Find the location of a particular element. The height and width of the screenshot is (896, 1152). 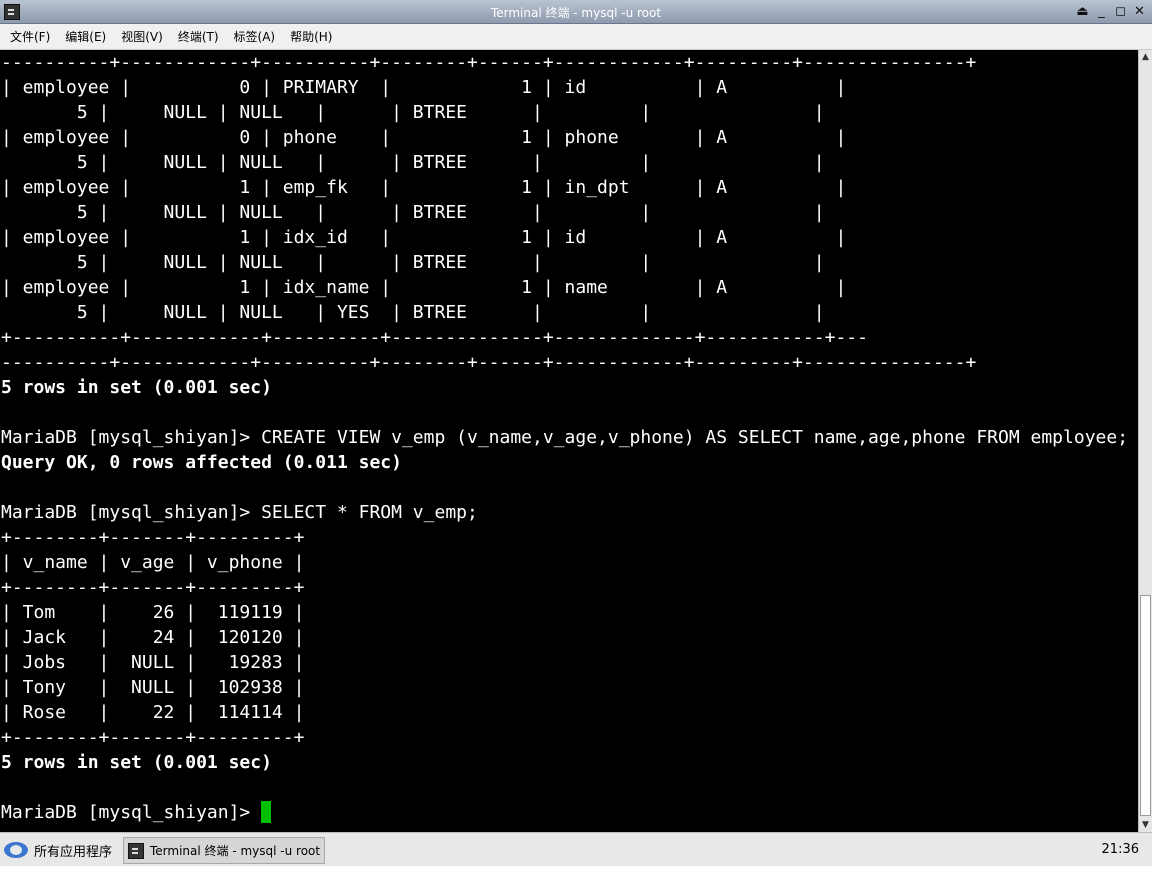

menu-bar: 文件(F) 编辑(E) 视图(V) 终端(T) 标签(A) 帮助(H) is located at coordinates (576, 37).